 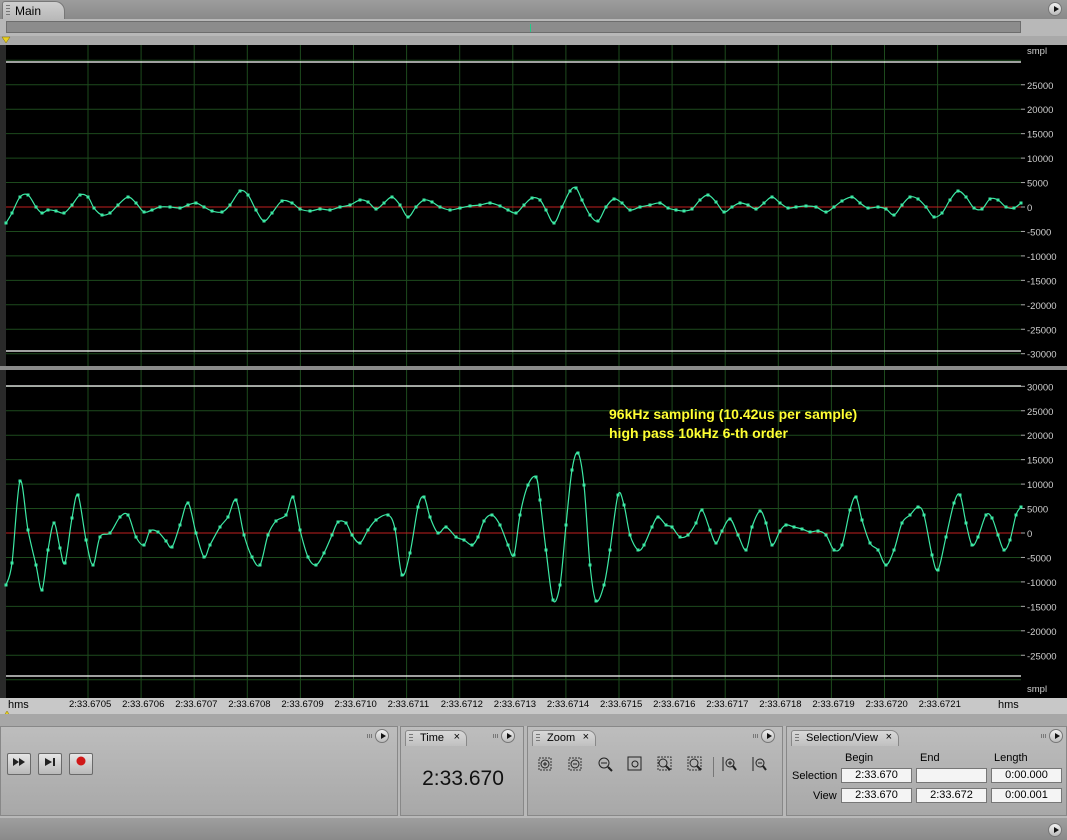 What do you see at coordinates (889, 737) in the screenshot?
I see `selection-view-close-icon: ×` at bounding box center [889, 737].